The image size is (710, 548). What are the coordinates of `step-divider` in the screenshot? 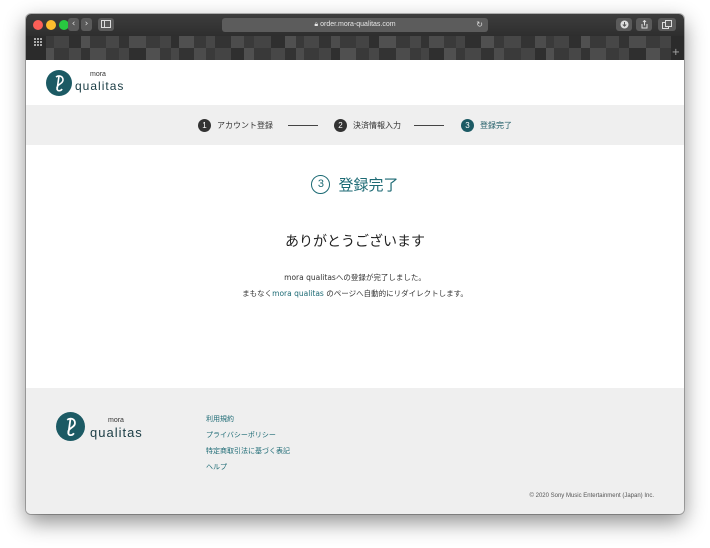 It's located at (303, 125).